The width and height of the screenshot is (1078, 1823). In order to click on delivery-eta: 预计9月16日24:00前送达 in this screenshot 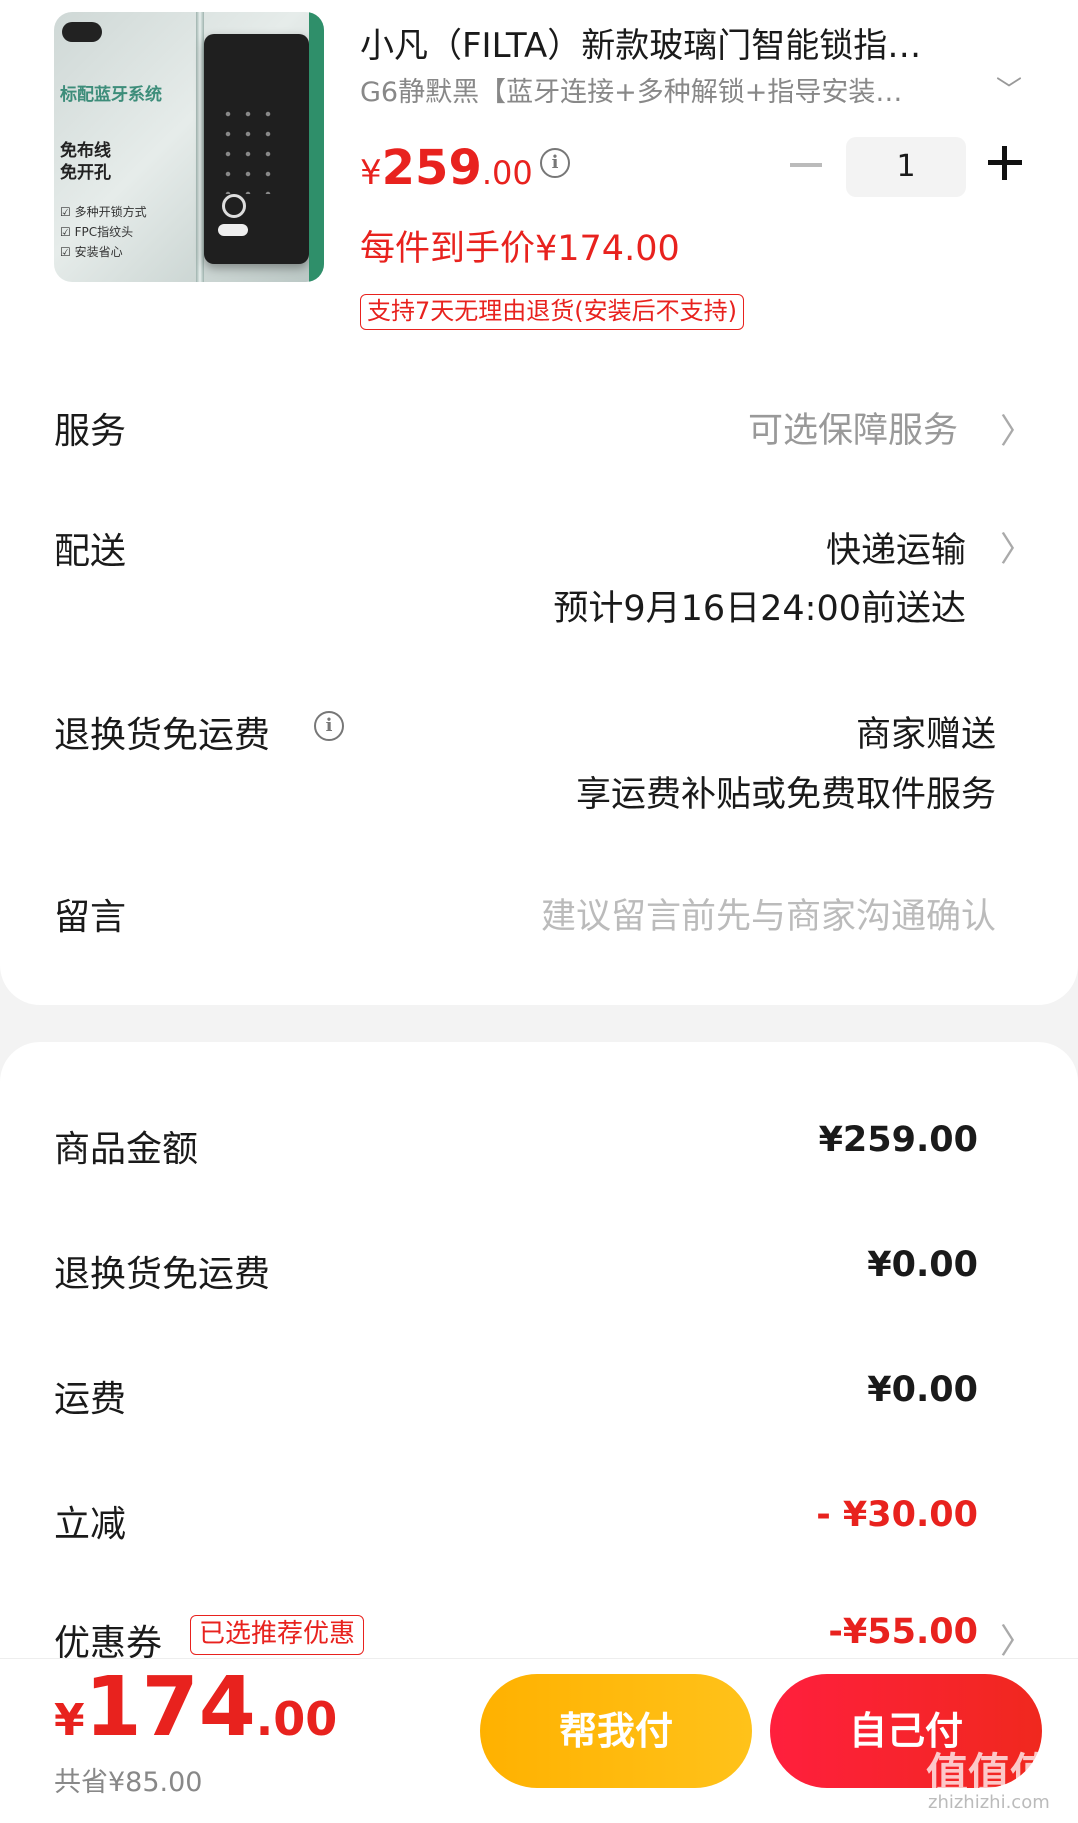, I will do `click(759, 609)`.